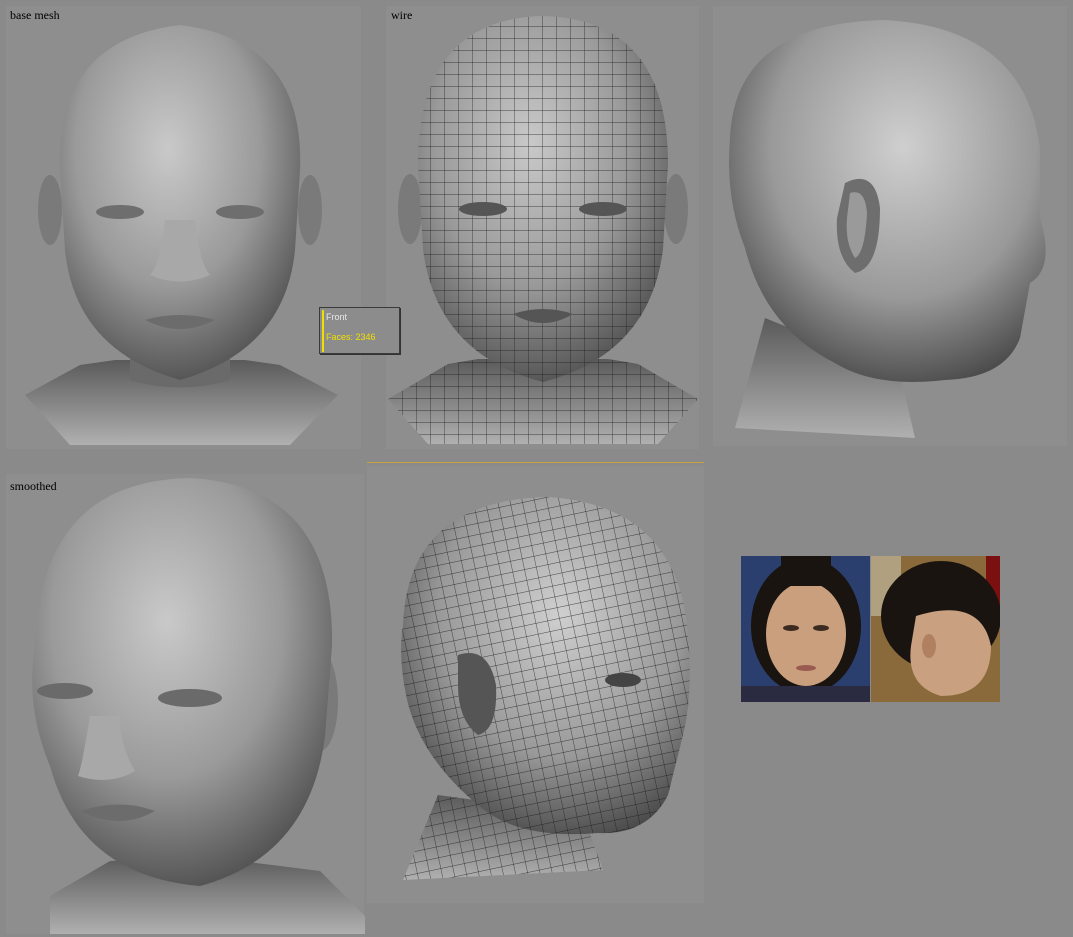 The height and width of the screenshot is (937, 1073). Describe the element at coordinates (351, 337) in the screenshot. I see `hud-face-count: Faces: 2346` at that location.